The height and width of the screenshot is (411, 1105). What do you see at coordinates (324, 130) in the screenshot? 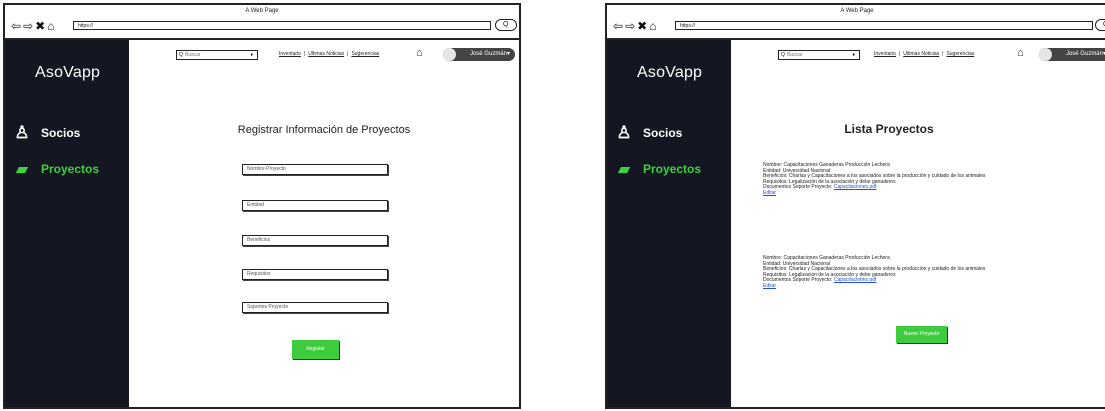
I see `page-title: Registrar Información de Proyectos` at bounding box center [324, 130].